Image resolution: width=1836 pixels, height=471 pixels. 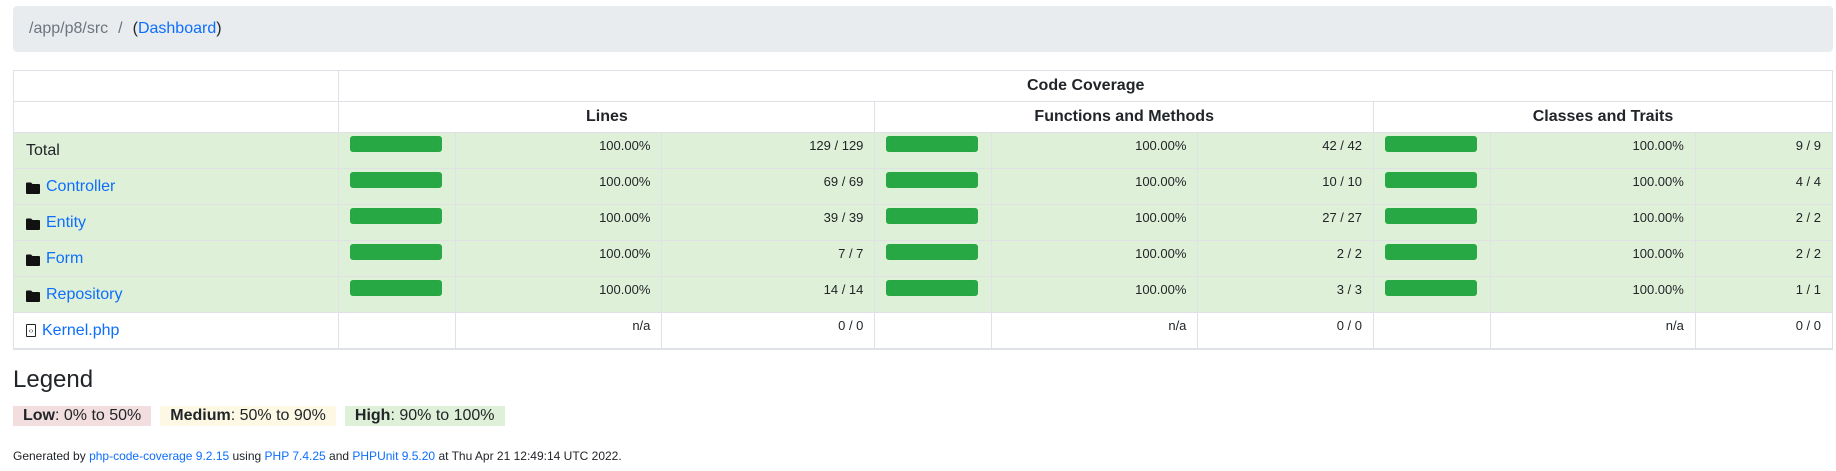 What do you see at coordinates (295, 456) in the screenshot?
I see `footer-php-link: PHP 7.4.25` at bounding box center [295, 456].